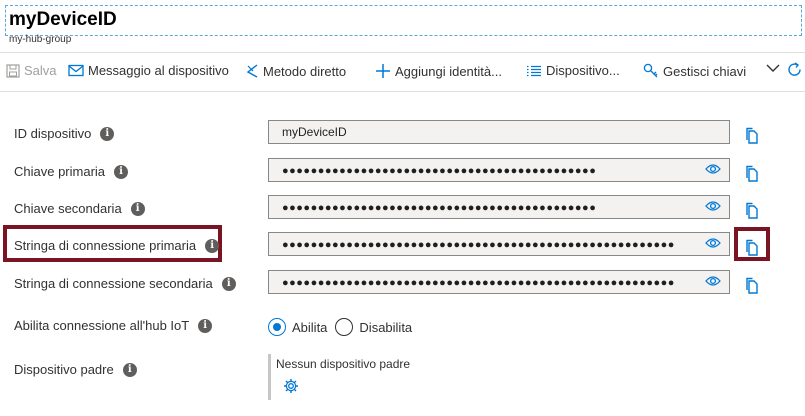  I want to click on page-subtitle: my-hub-group, so click(40, 39).